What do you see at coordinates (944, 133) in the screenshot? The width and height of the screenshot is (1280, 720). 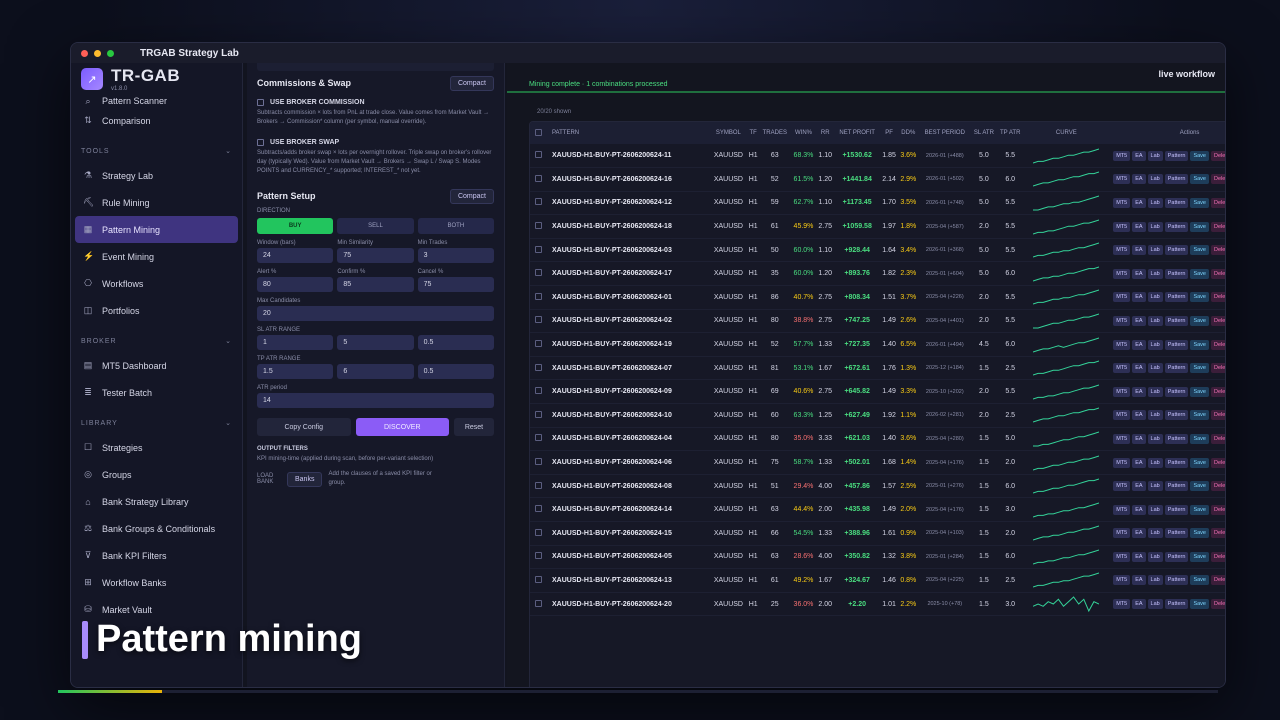 I see `column-header-best-period: BEST PERIOD` at bounding box center [944, 133].